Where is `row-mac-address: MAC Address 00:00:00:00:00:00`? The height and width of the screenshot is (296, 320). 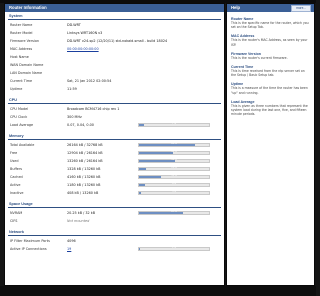
row-mac-address: MAC Address 00:00:00:00:00:00 is located at coordinates (114, 49).